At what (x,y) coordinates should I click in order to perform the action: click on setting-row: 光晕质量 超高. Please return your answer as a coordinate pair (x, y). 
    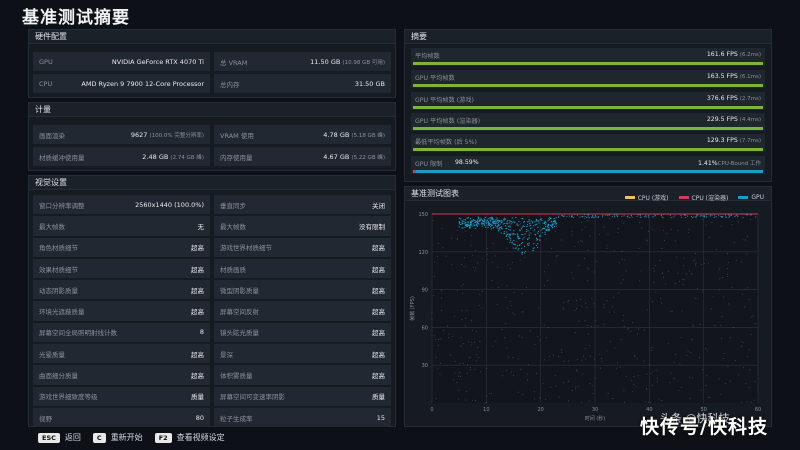
    Looking at the image, I should click on (121, 354).